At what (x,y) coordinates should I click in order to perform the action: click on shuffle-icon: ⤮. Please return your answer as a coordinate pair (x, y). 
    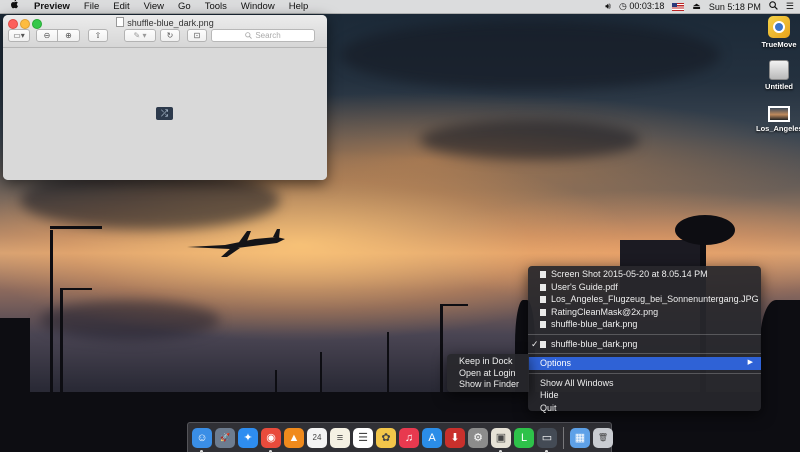
    Looking at the image, I should click on (164, 113).